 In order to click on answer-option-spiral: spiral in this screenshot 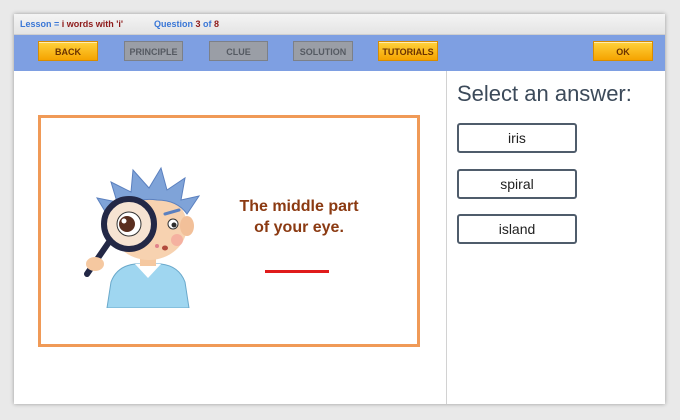, I will do `click(517, 184)`.